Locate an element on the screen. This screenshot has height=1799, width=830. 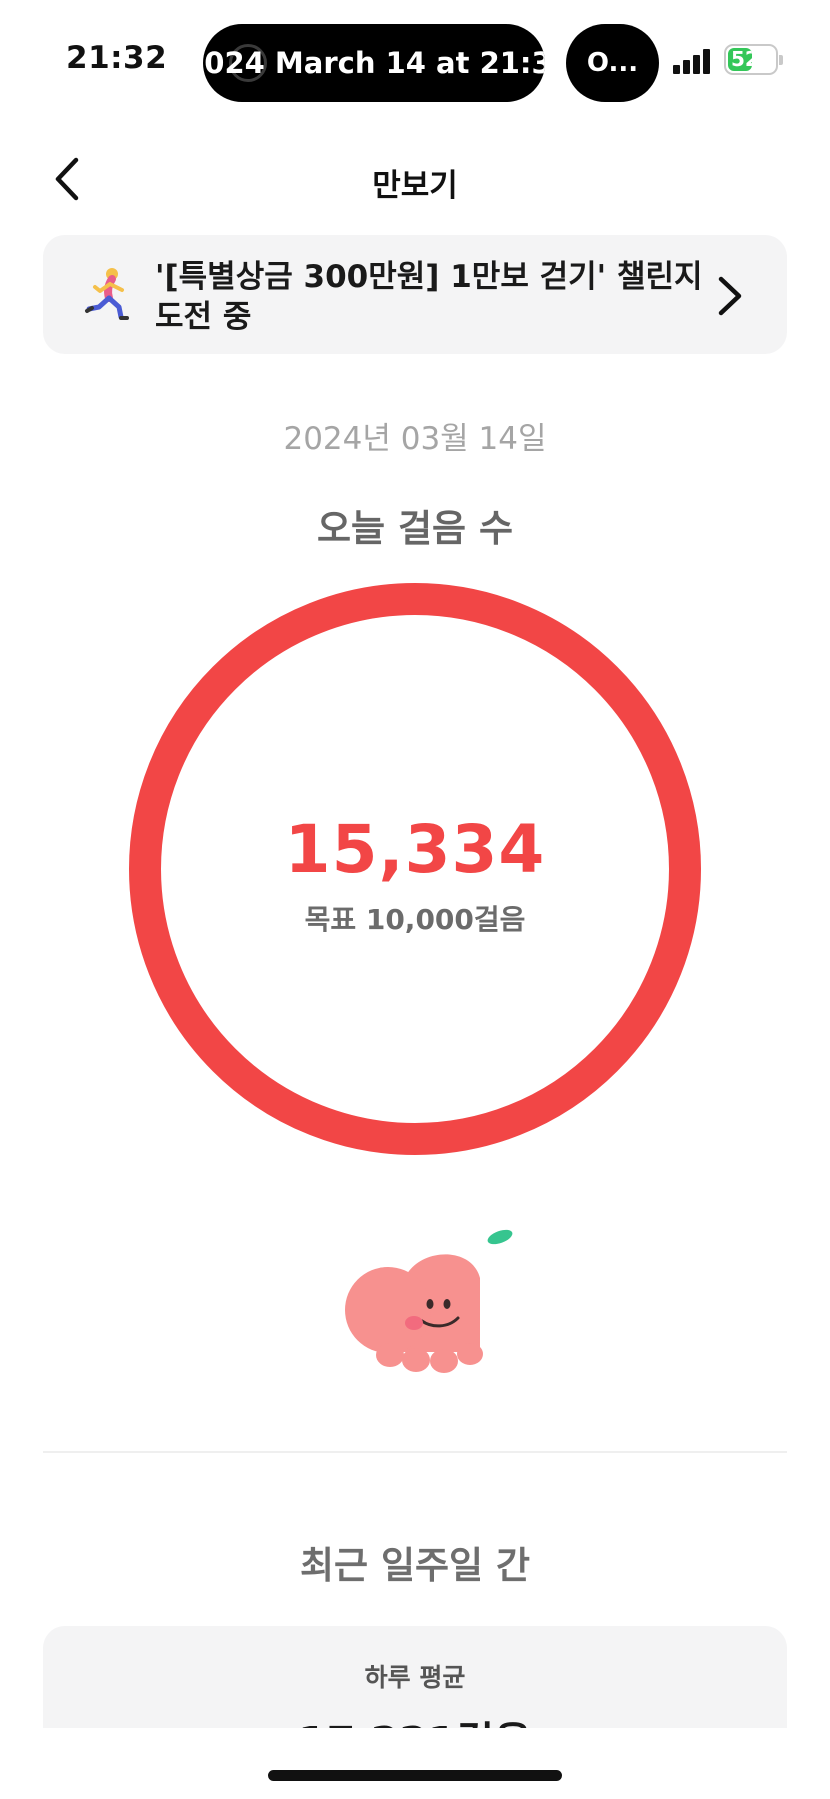
screenshot-timestamp: 2024 March 14 at 21:33 is located at coordinates (374, 63).